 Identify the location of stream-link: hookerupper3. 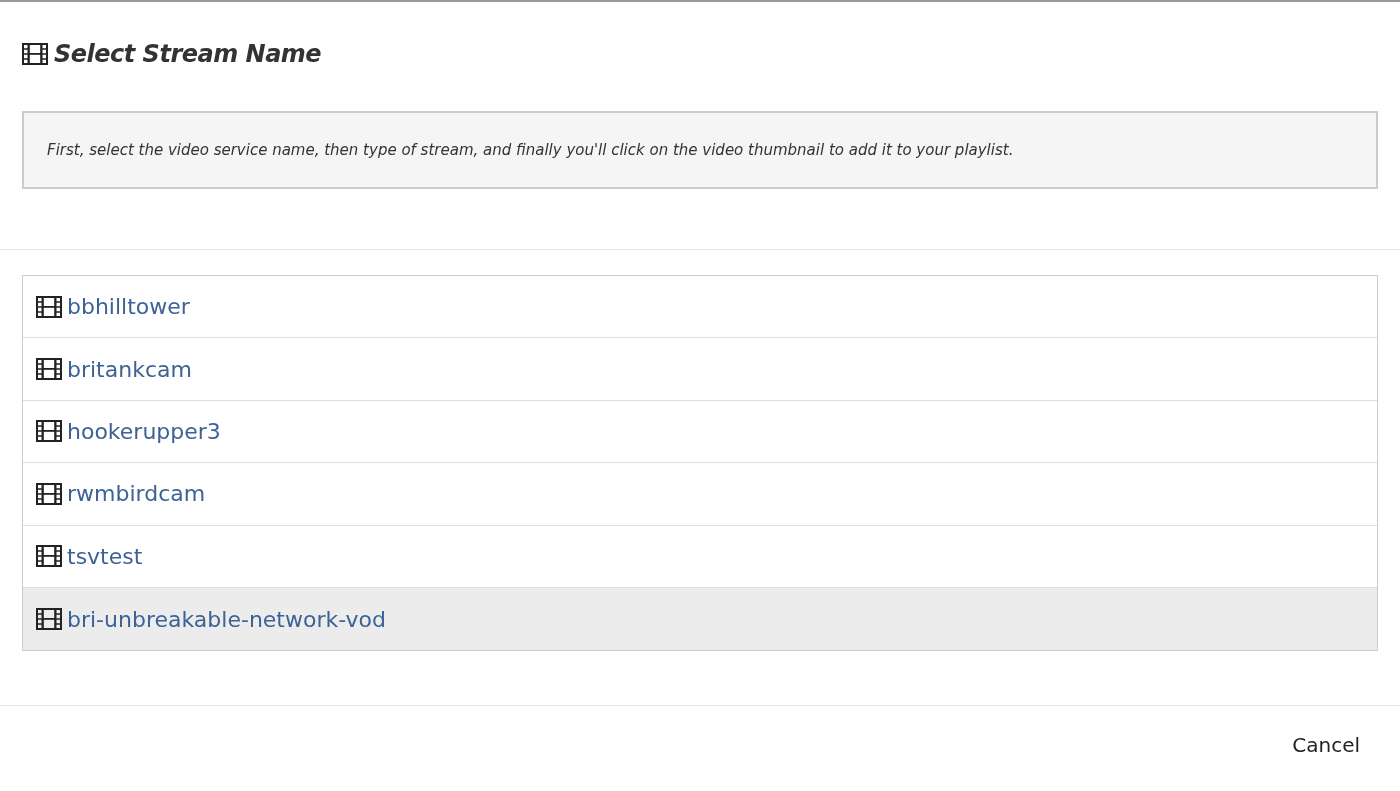
(144, 431).